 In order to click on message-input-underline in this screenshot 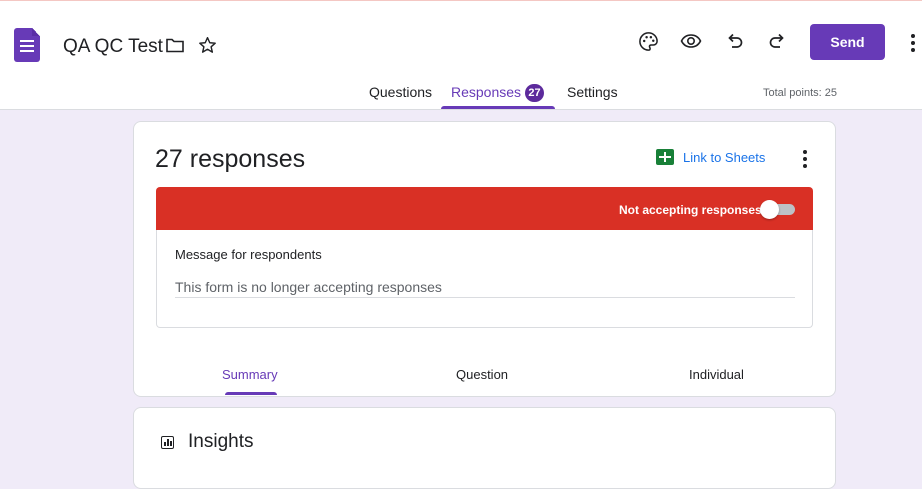, I will do `click(485, 297)`.